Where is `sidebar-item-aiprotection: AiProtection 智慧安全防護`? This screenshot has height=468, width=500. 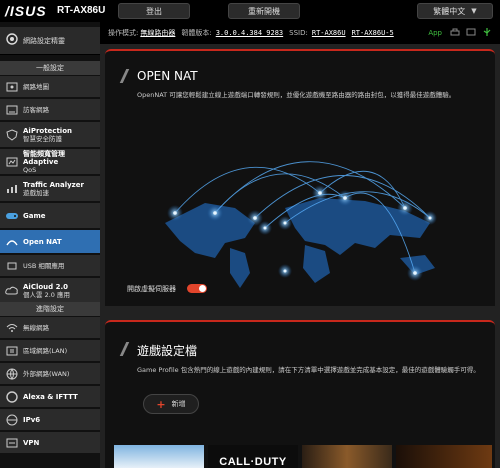
sidebar-item-aiprotection: AiProtection 智慧安全防護 is located at coordinates (50, 135).